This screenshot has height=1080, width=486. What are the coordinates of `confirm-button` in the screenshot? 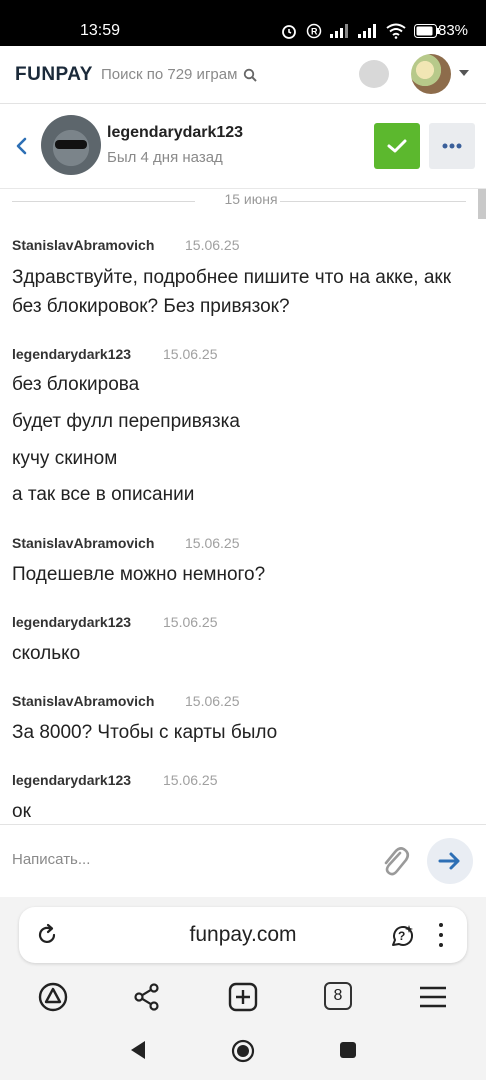 It's located at (397, 146).